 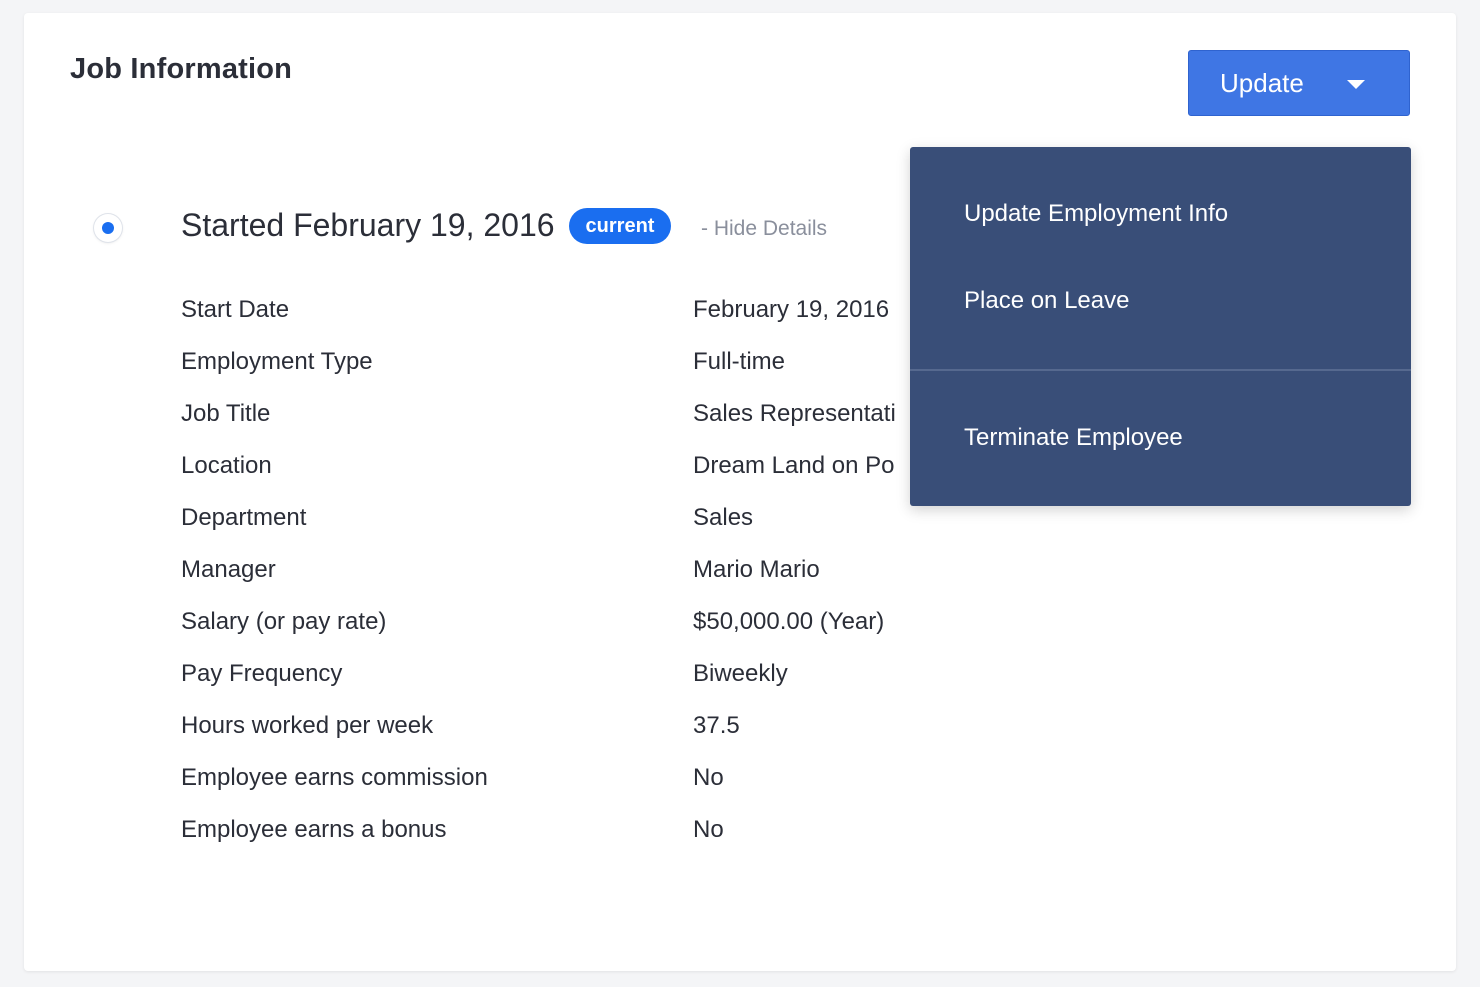 I want to click on detail-value: Full-time, so click(x=739, y=361).